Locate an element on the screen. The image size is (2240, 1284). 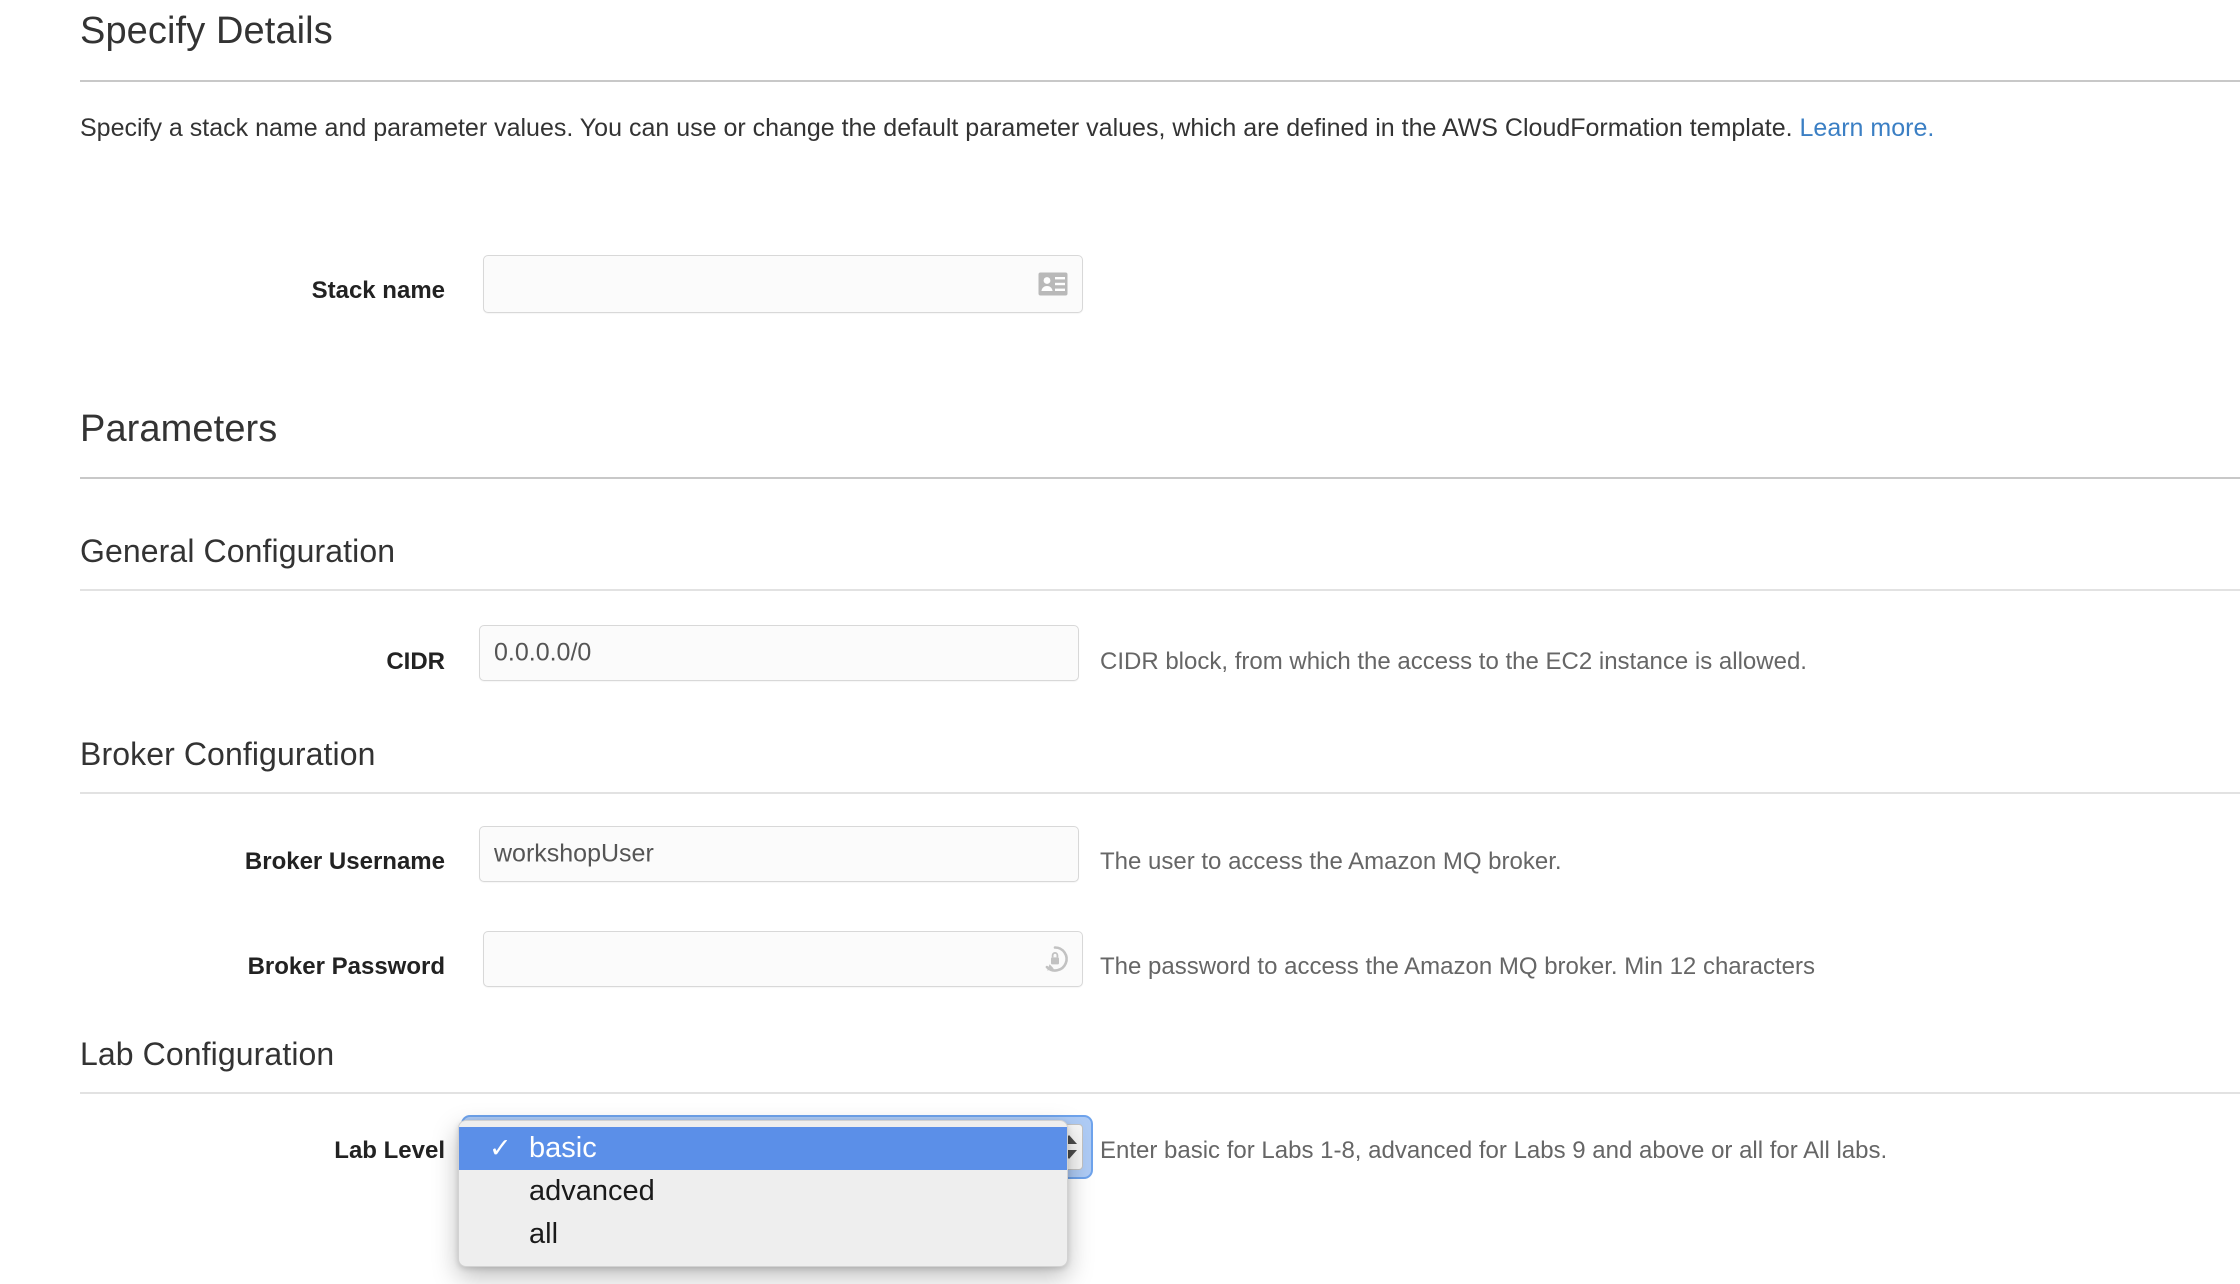
general-configuration-divider is located at coordinates (1160, 590).